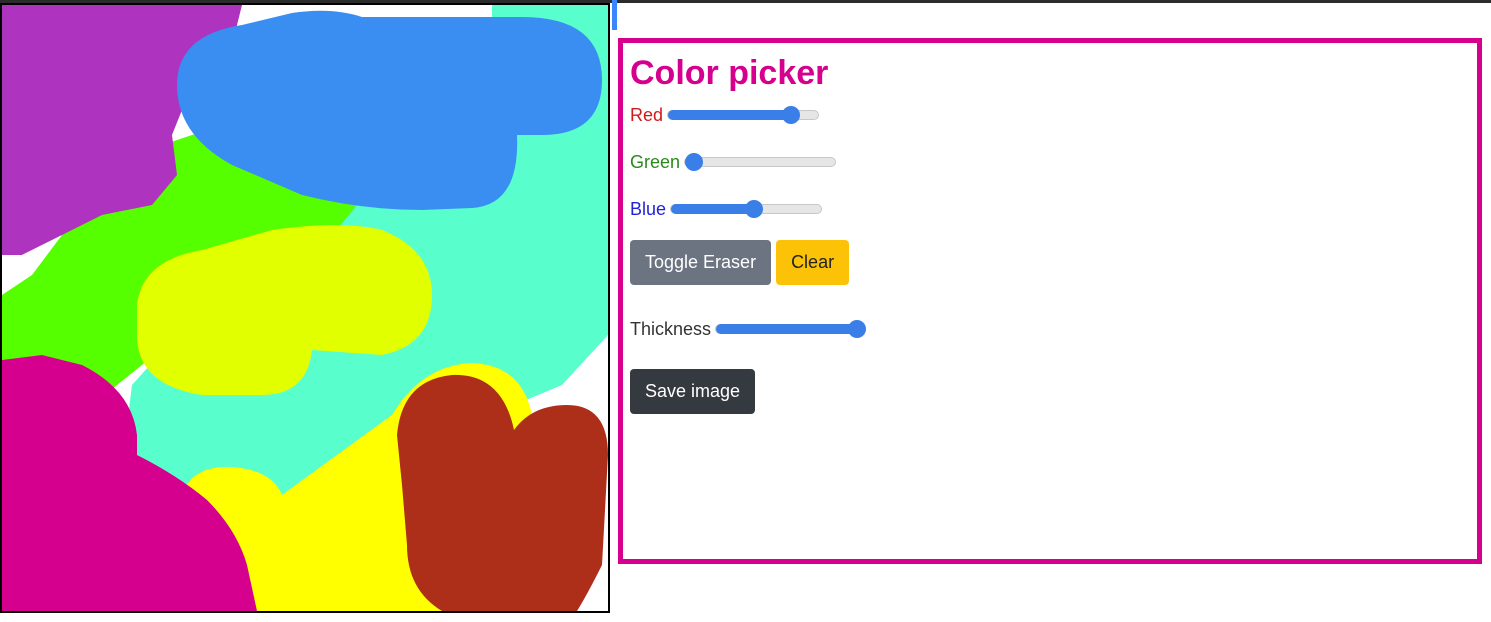  I want to click on green-row: Green, so click(733, 162).